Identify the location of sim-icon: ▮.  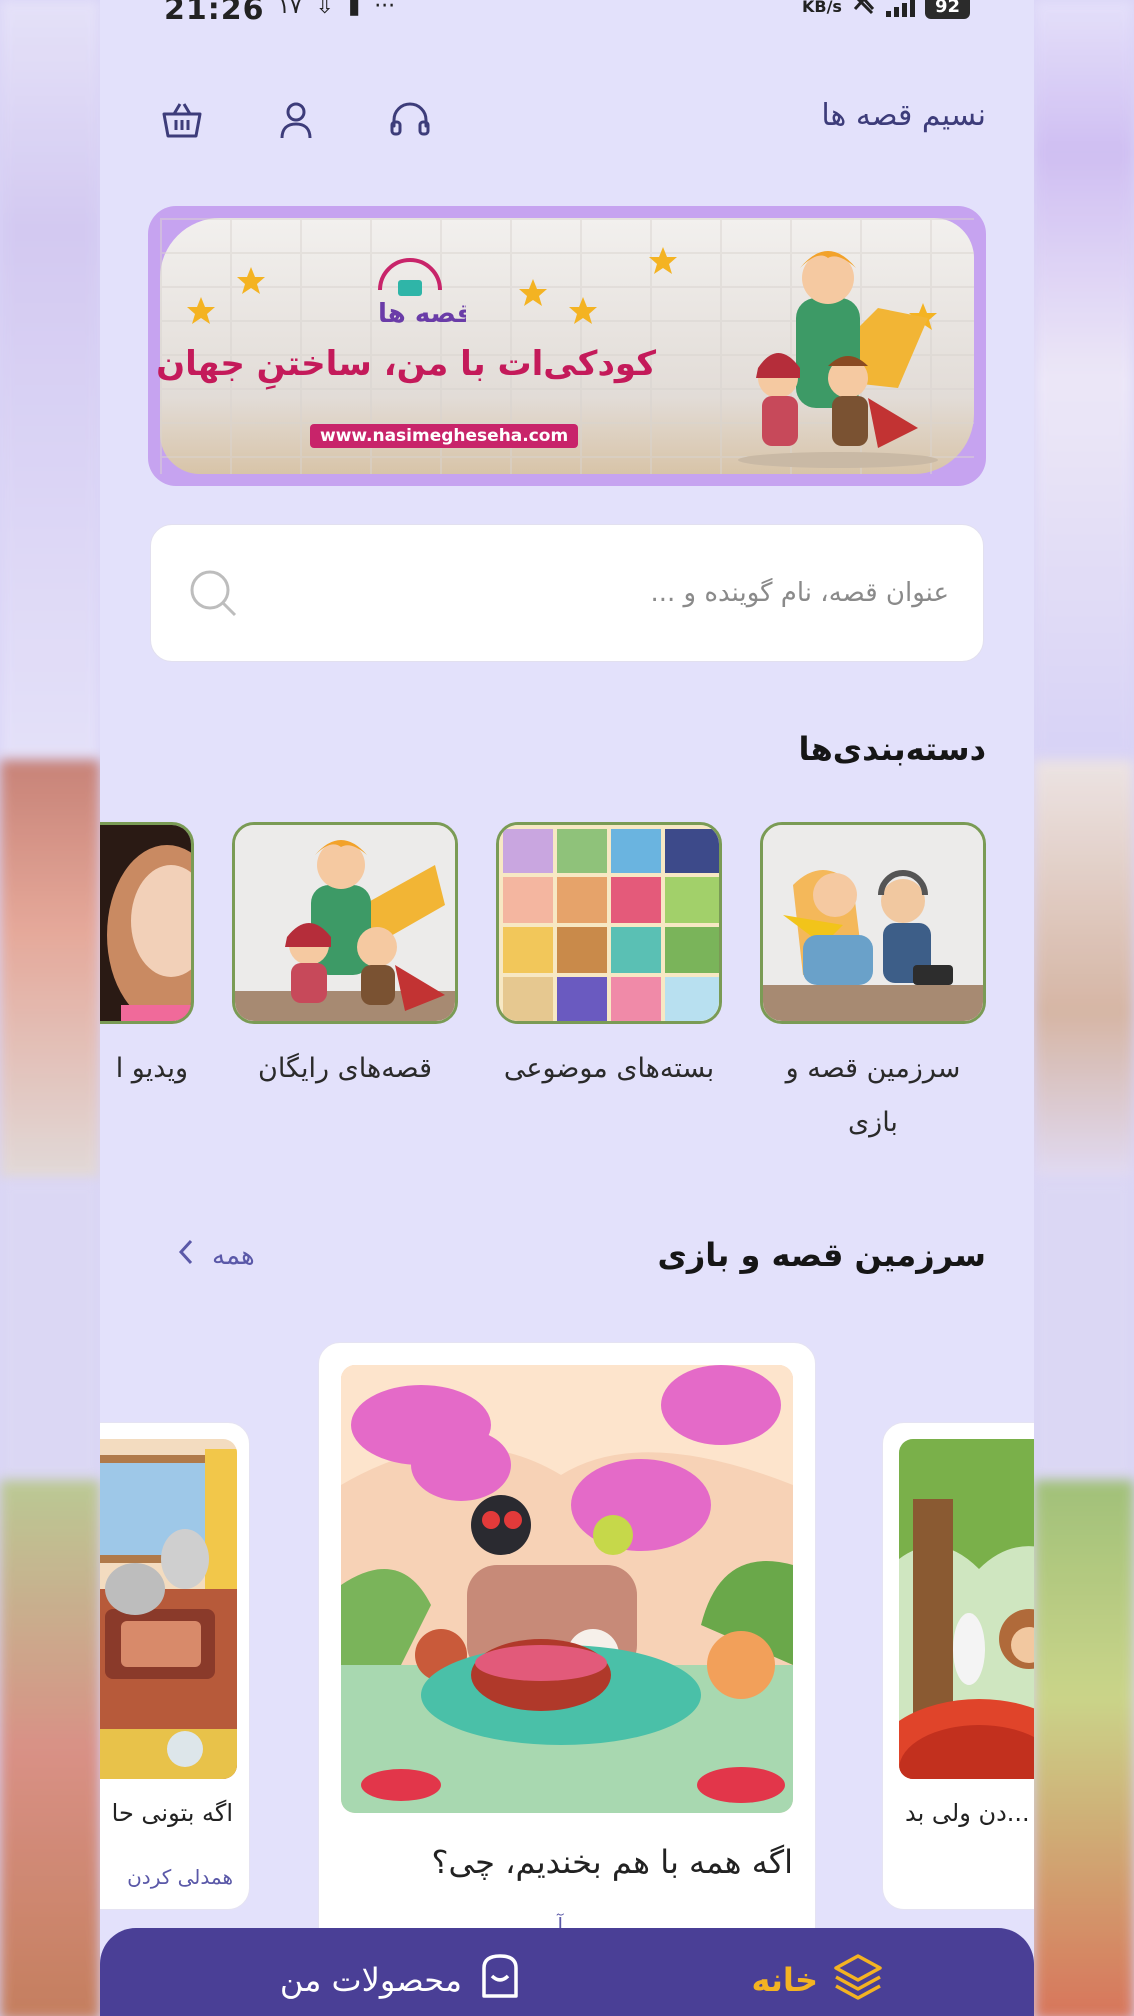
(354, 9).